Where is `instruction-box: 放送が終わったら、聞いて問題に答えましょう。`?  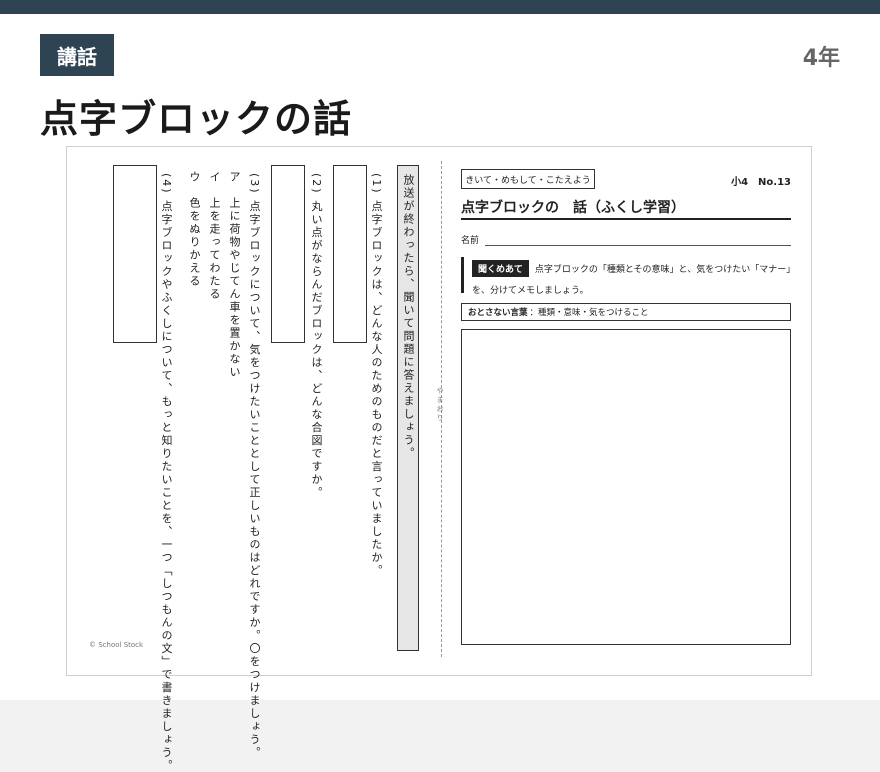
instruction-box: 放送が終わったら、聞いて問題に答えましょう。 is located at coordinates (408, 408).